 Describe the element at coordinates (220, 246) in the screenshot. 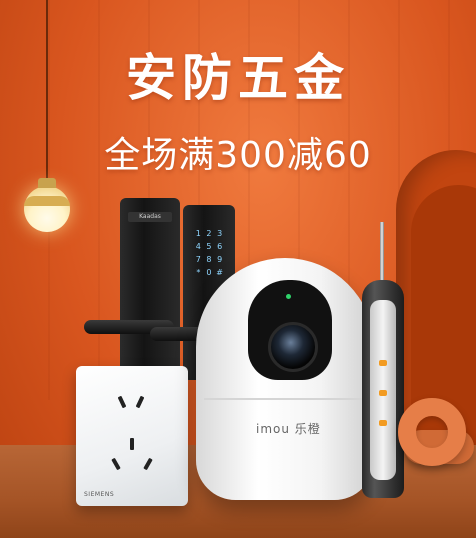

I see `keypad-key: 6` at that location.